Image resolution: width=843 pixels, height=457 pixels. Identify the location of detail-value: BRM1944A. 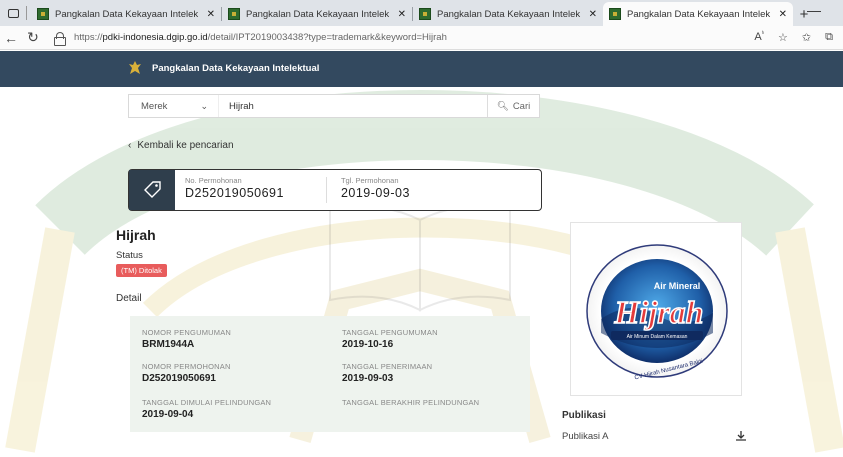
(168, 344).